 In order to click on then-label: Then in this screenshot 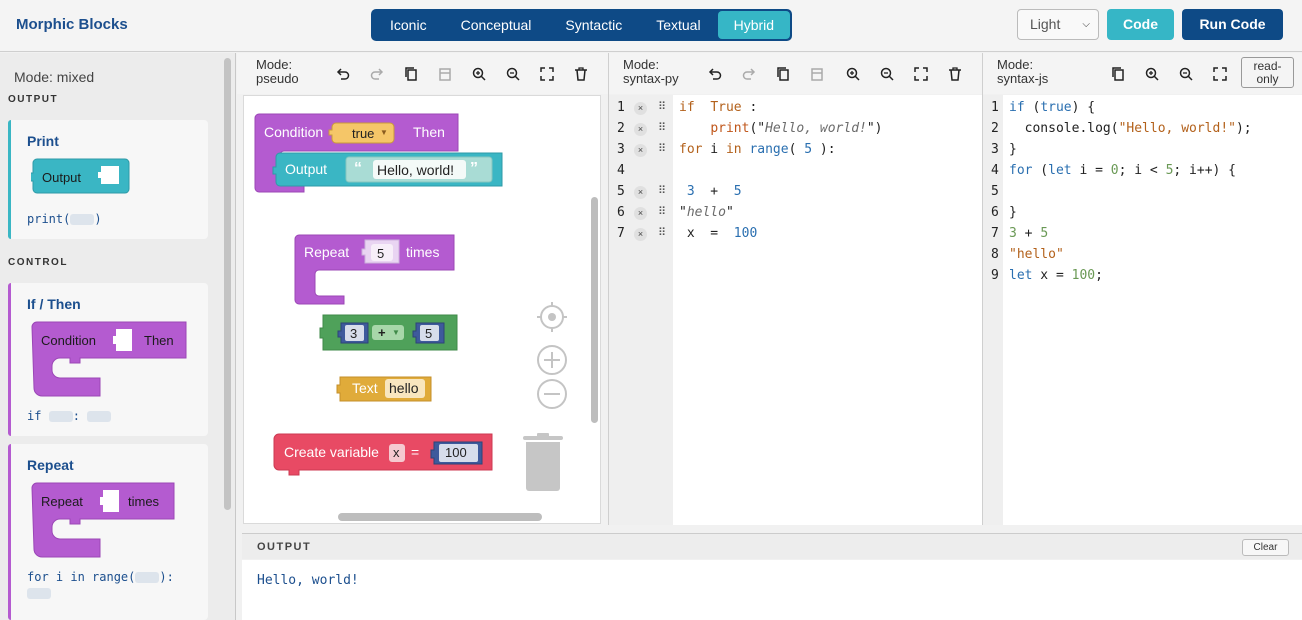, I will do `click(429, 132)`.